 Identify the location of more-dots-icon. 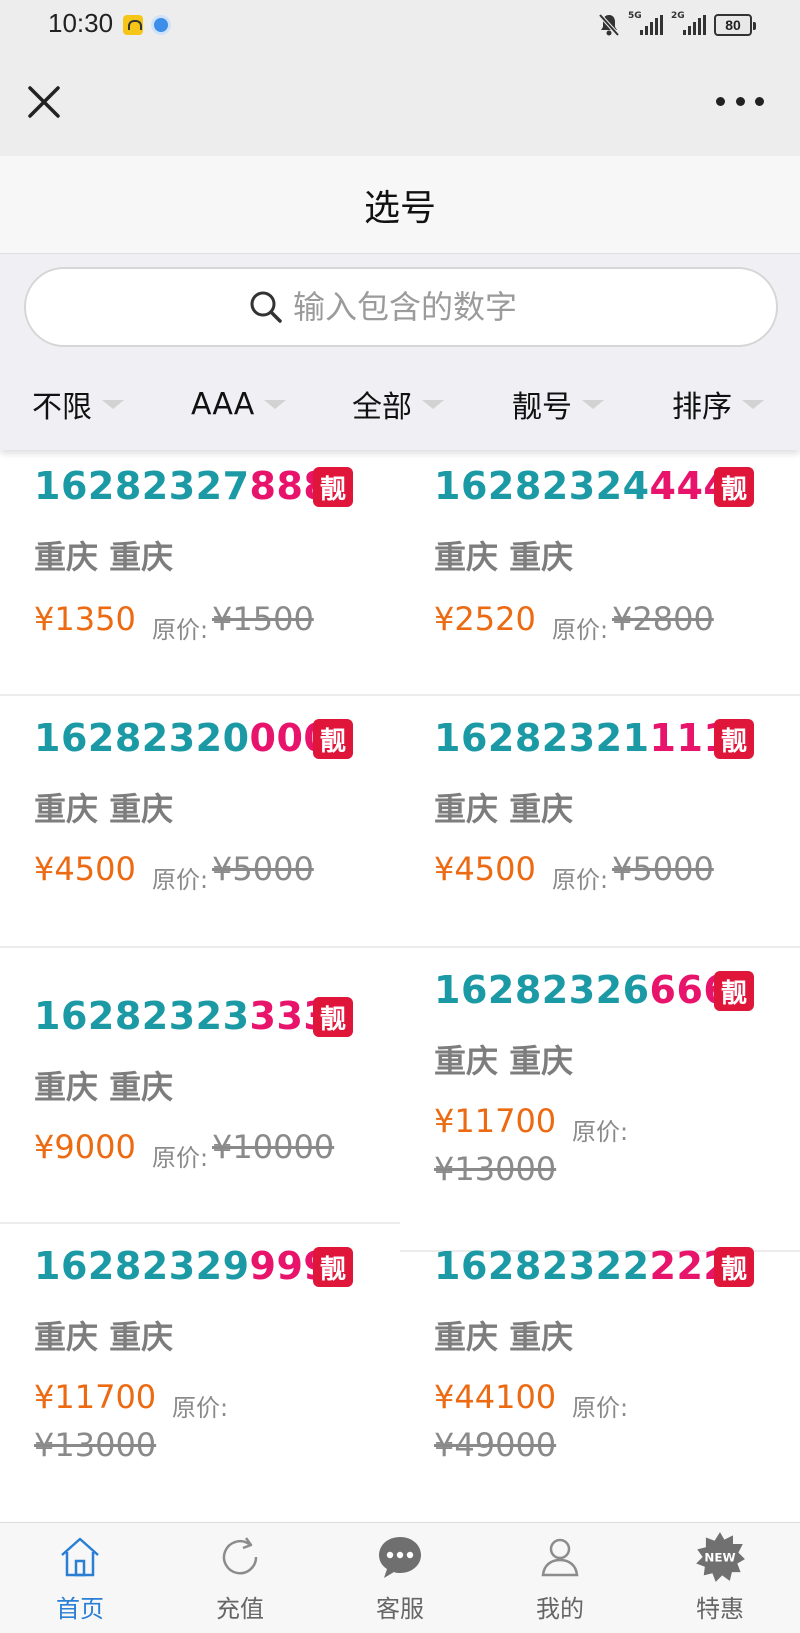
(720, 101).